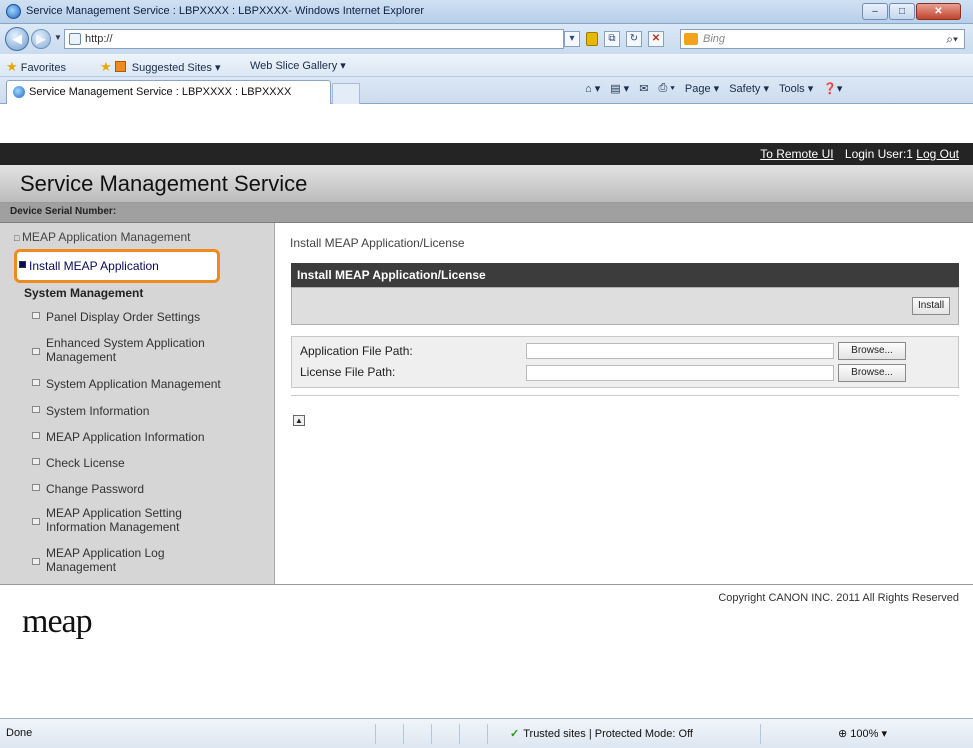 The image size is (973, 748). What do you see at coordinates (952, 39) in the screenshot?
I see `search-icon: ⌕▾` at bounding box center [952, 39].